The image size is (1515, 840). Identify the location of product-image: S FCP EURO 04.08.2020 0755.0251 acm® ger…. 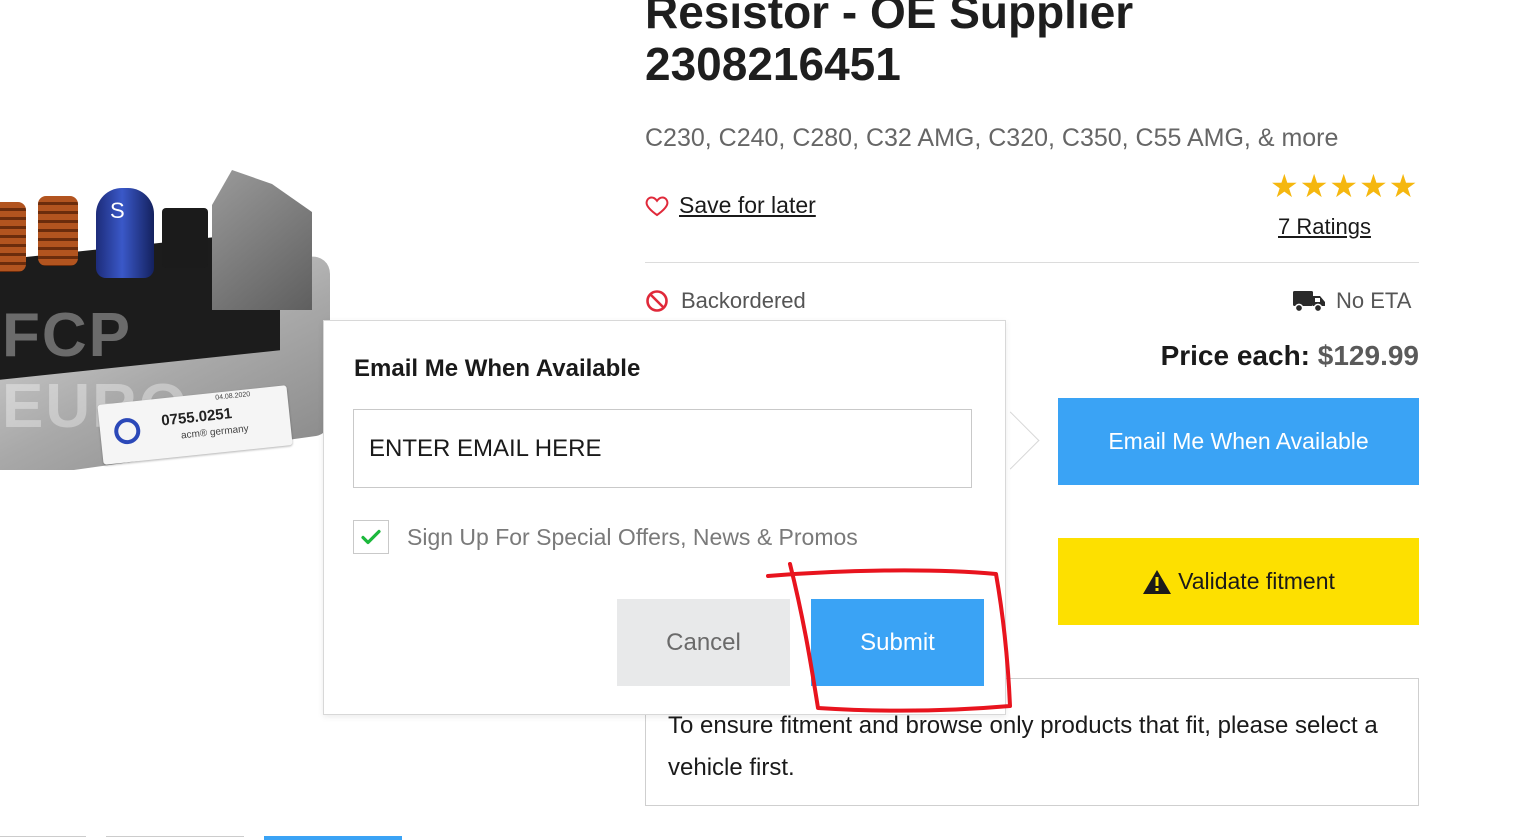
(165, 310).